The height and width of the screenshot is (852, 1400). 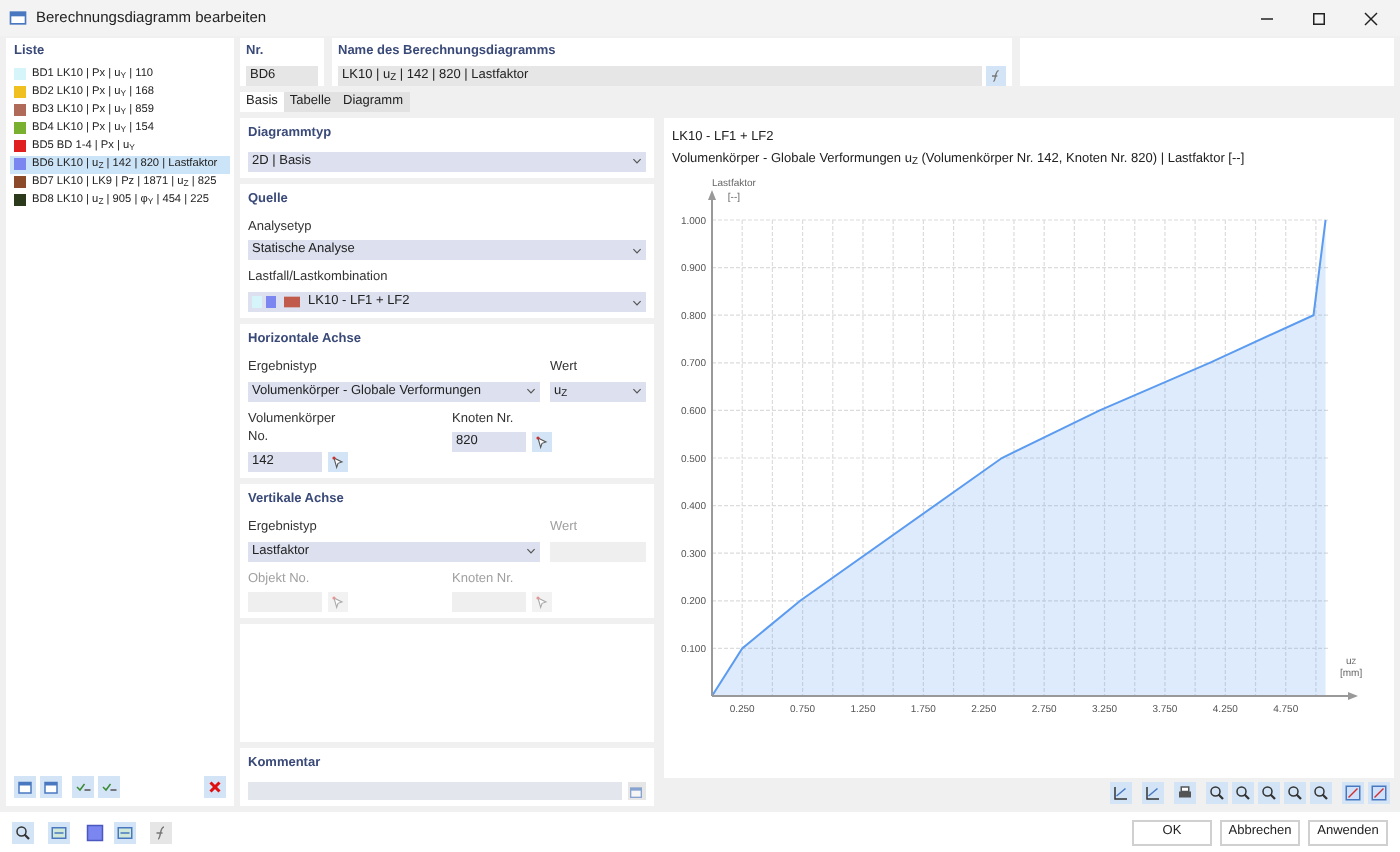 I want to click on edit-button, so click(x=996, y=75).